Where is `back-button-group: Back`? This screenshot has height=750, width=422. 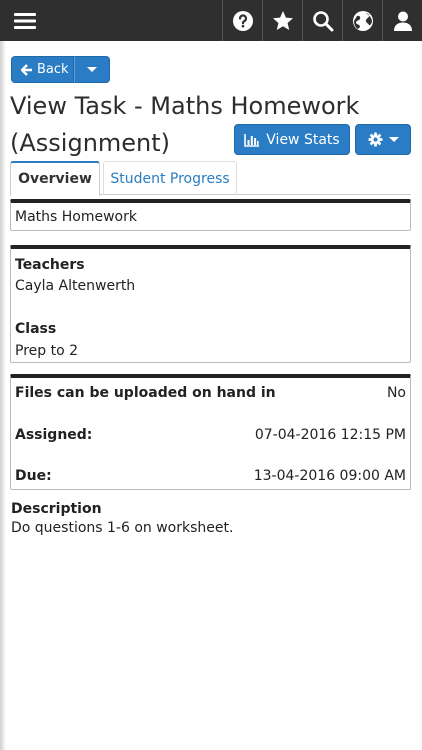
back-button-group: Back is located at coordinates (60, 69).